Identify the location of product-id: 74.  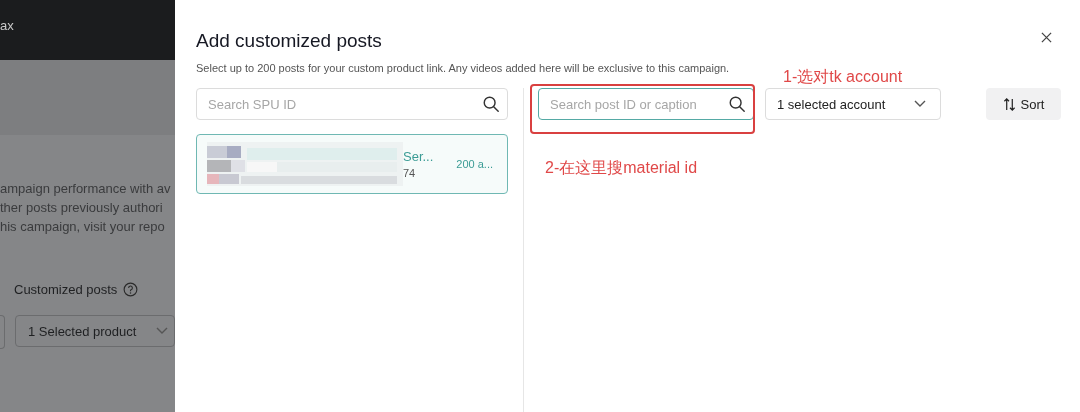
(410, 173).